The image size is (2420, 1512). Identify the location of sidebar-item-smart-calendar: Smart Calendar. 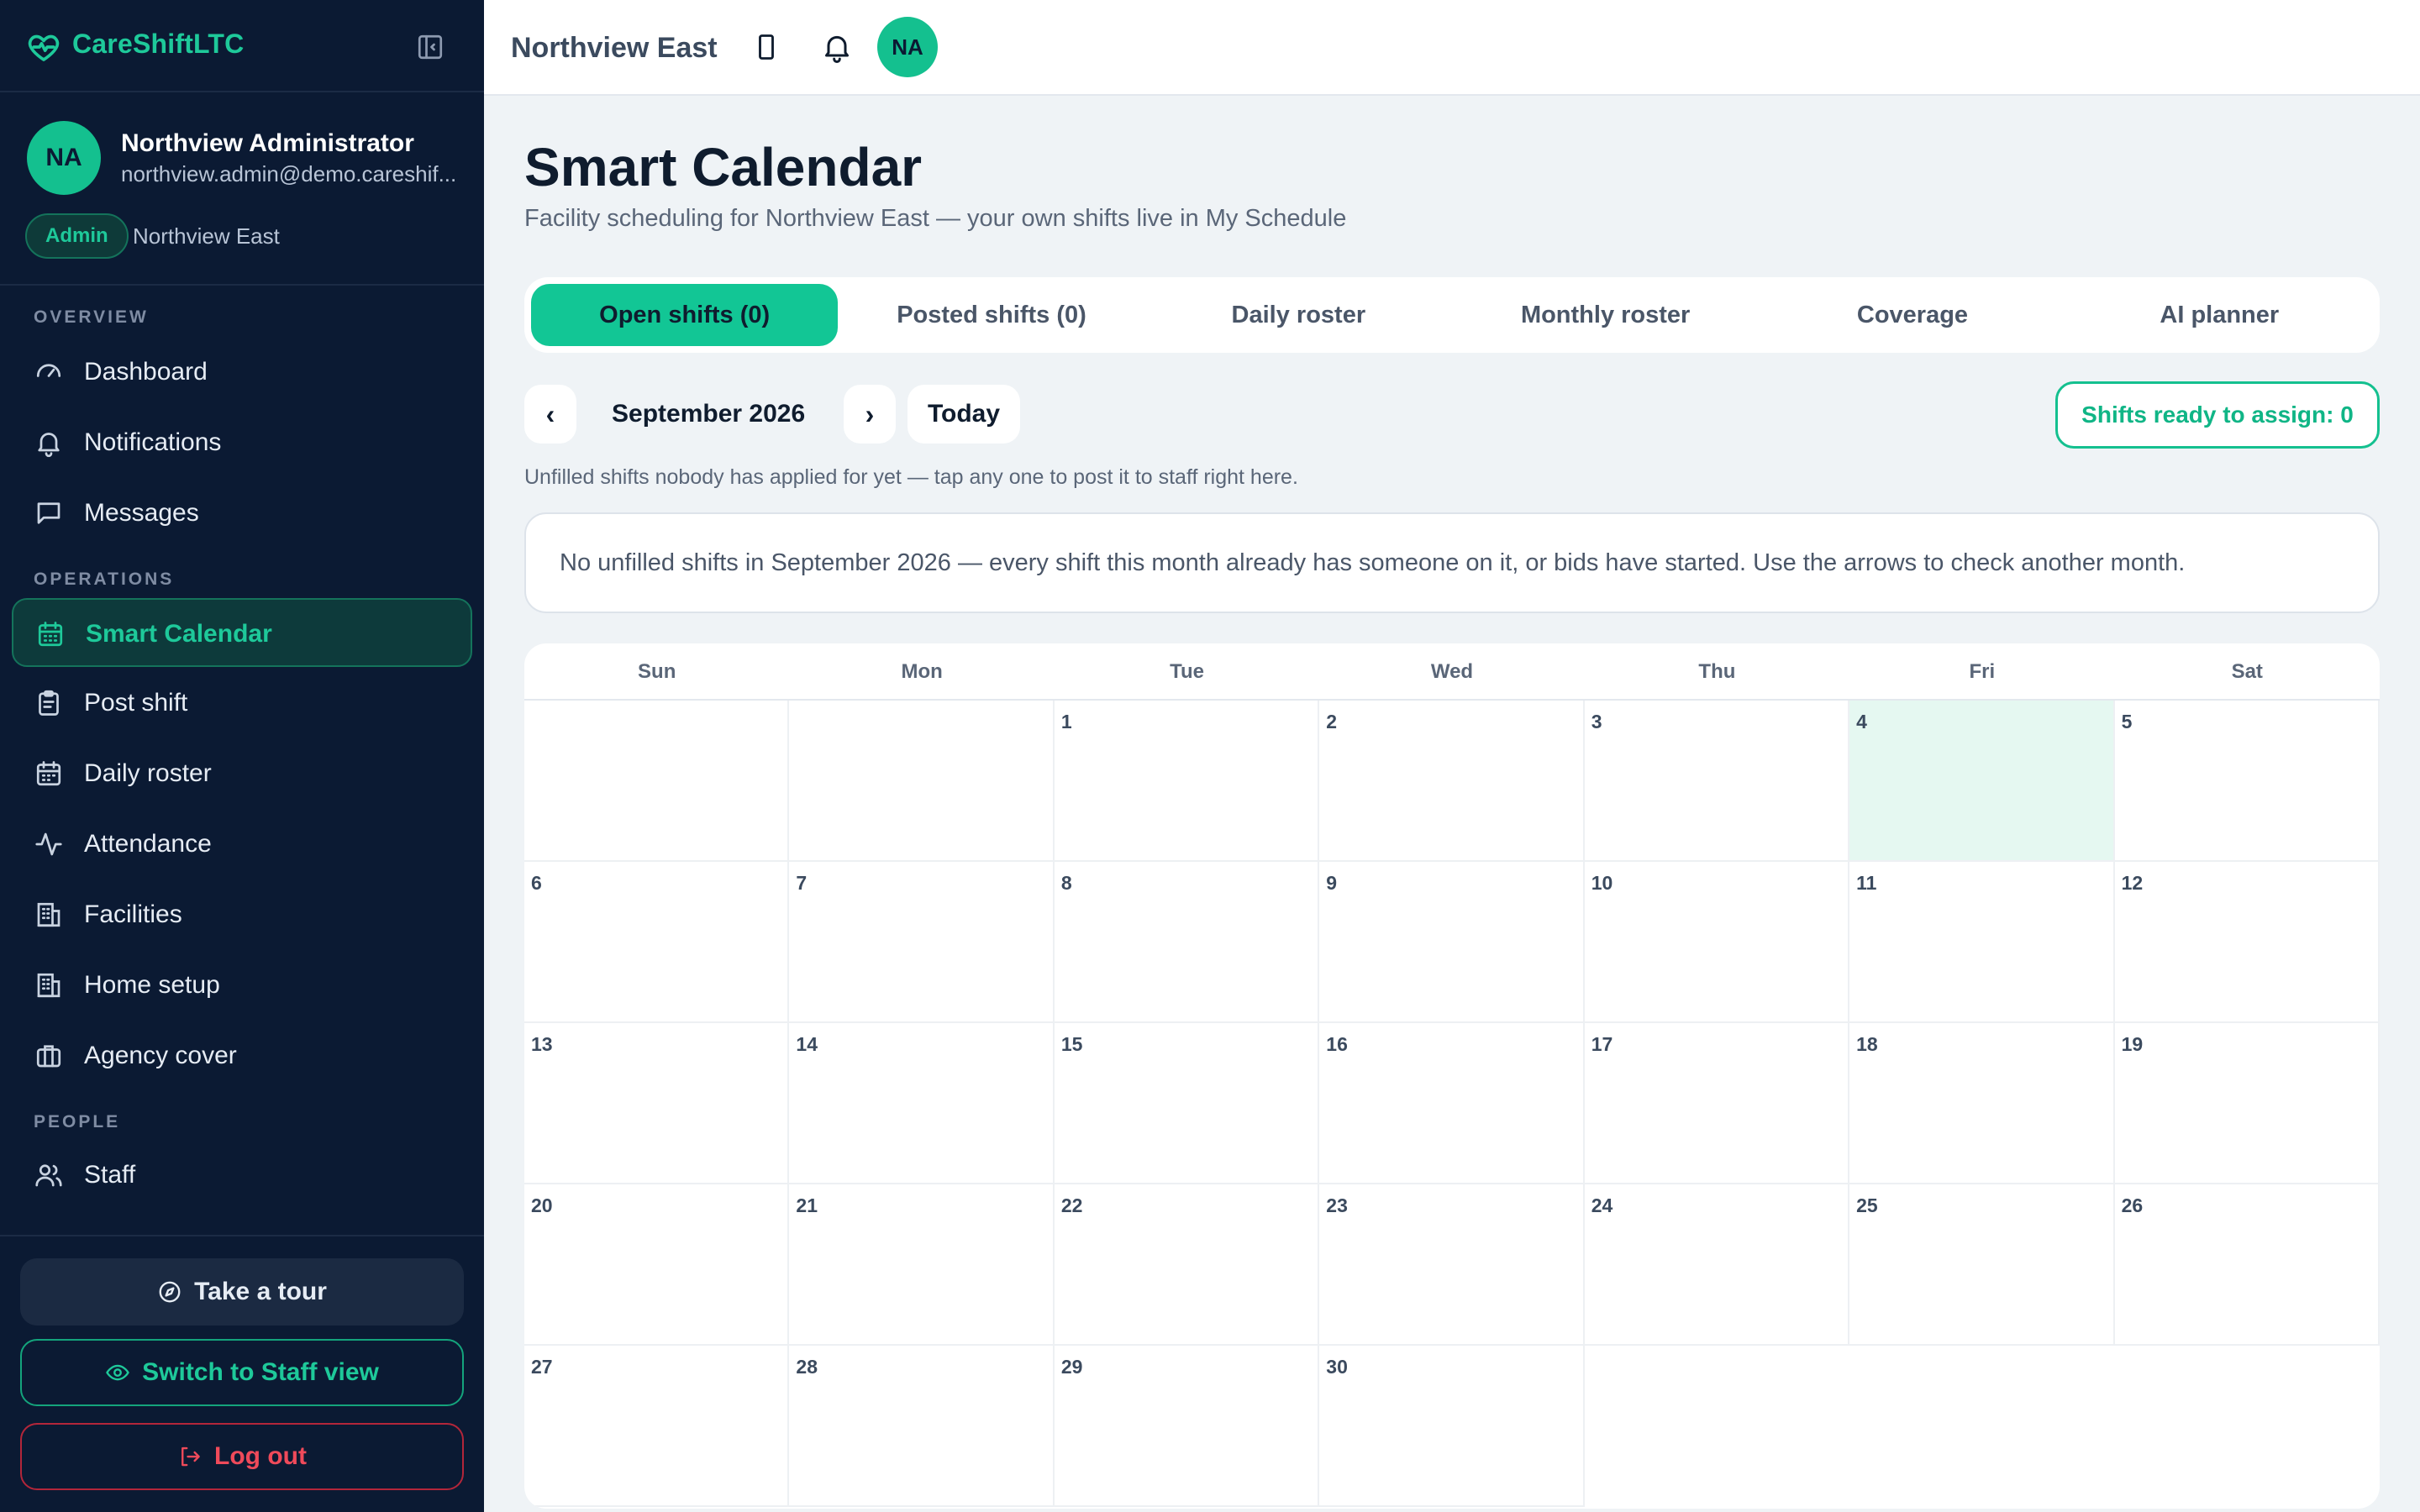
(242, 632).